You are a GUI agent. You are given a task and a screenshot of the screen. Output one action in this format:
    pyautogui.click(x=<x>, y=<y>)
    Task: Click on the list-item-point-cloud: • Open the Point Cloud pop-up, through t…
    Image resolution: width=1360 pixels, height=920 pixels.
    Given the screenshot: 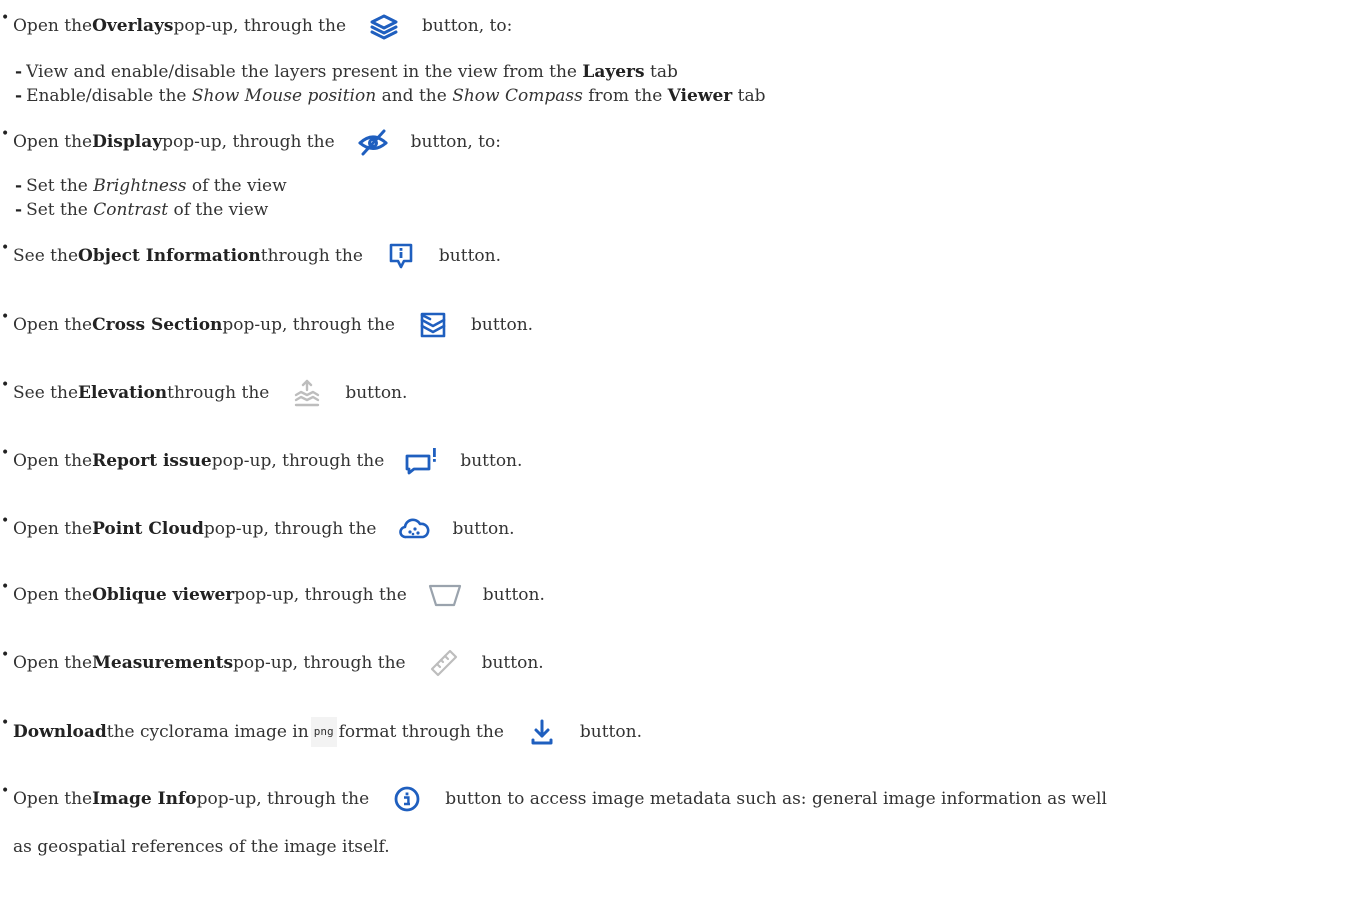 What is the action you would take?
    pyautogui.click(x=676, y=528)
    